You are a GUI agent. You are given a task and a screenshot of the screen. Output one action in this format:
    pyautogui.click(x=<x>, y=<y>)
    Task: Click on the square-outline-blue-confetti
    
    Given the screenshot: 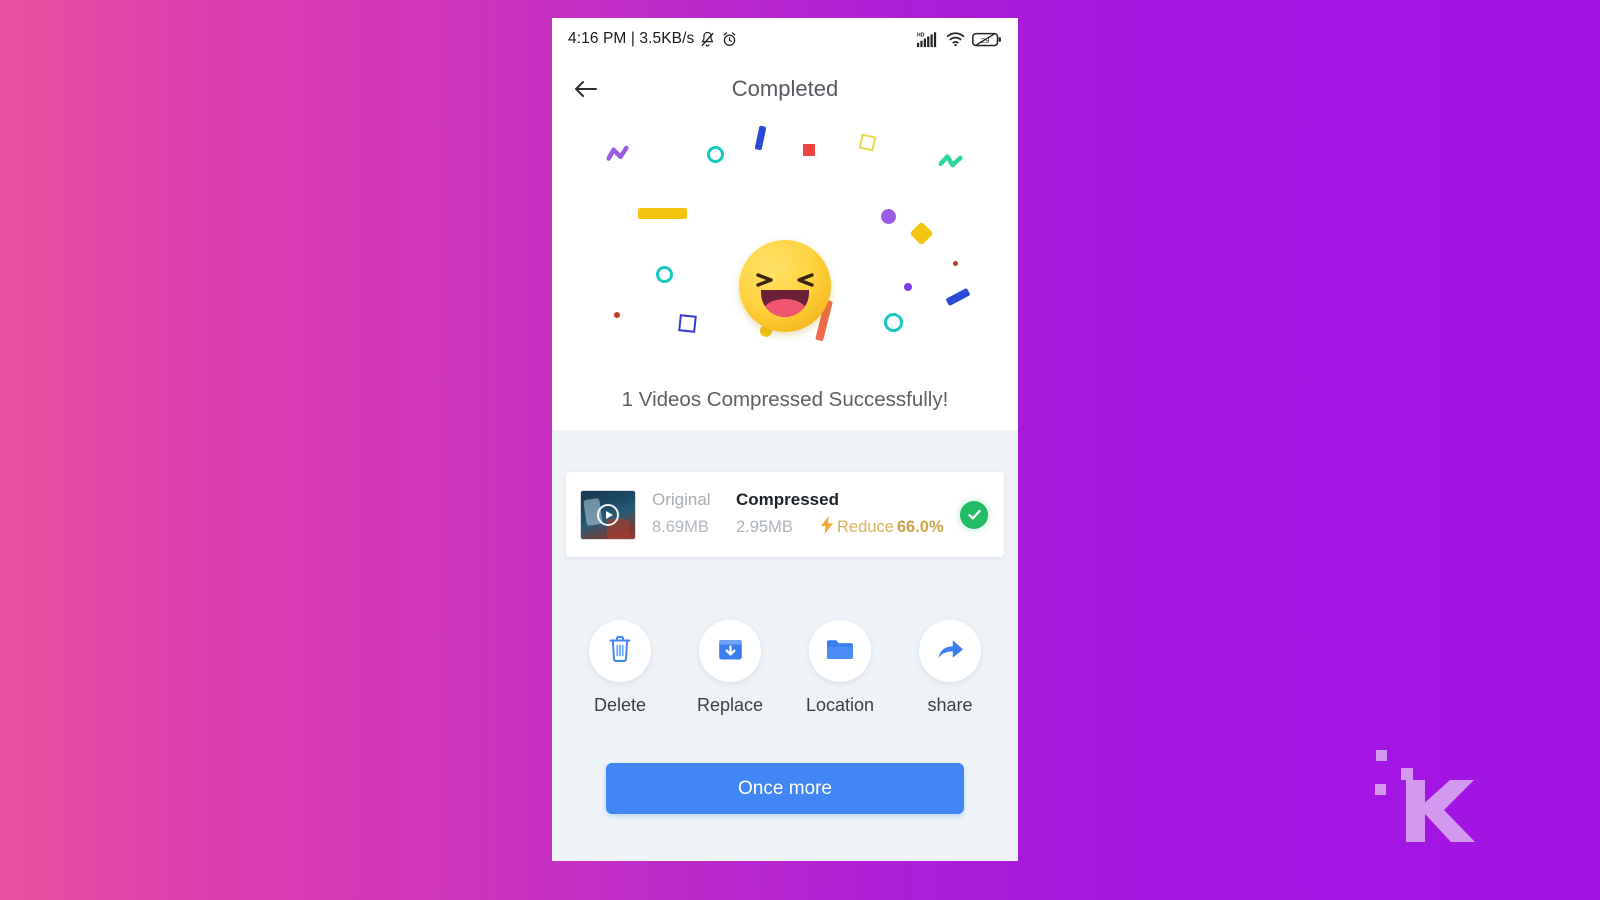 What is the action you would take?
    pyautogui.click(x=687, y=323)
    